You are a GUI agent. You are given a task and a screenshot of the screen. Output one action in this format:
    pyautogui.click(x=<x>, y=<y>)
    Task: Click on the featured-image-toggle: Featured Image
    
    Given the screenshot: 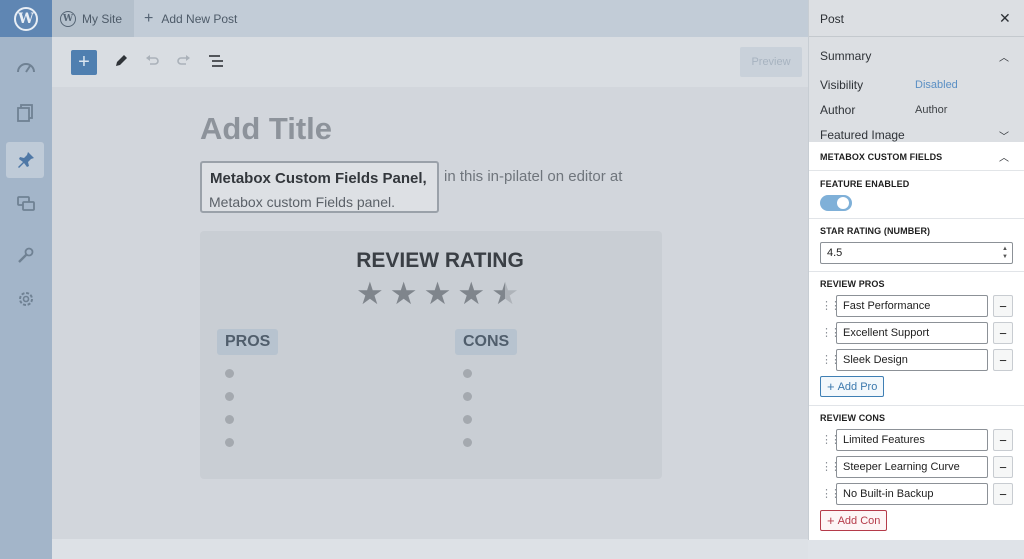 What is the action you would take?
    pyautogui.click(x=862, y=135)
    